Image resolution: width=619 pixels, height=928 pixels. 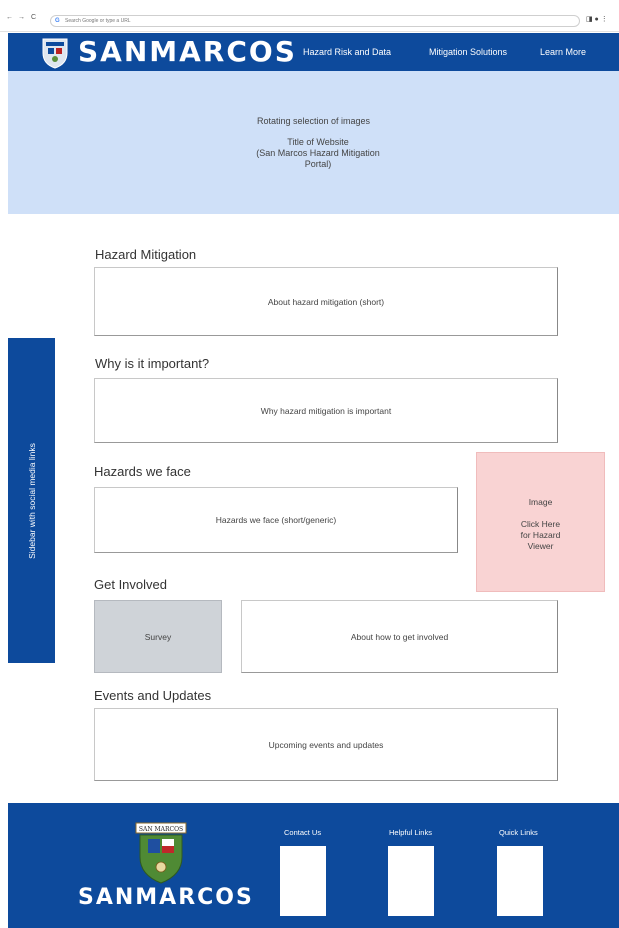 I want to click on box-hazards-text: Hazards we face (short/generic), so click(x=276, y=520).